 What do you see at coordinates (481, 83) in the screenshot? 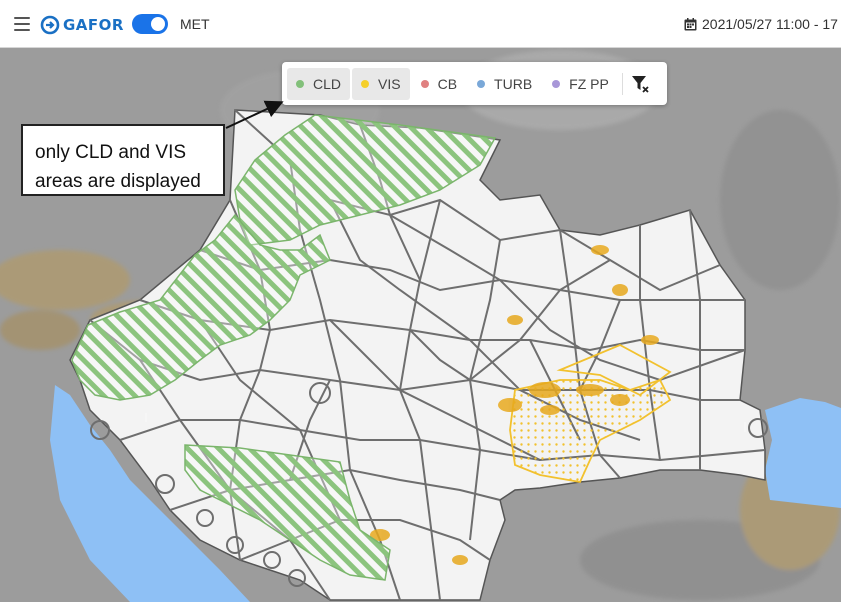
I see `turb-dot-icon` at bounding box center [481, 83].